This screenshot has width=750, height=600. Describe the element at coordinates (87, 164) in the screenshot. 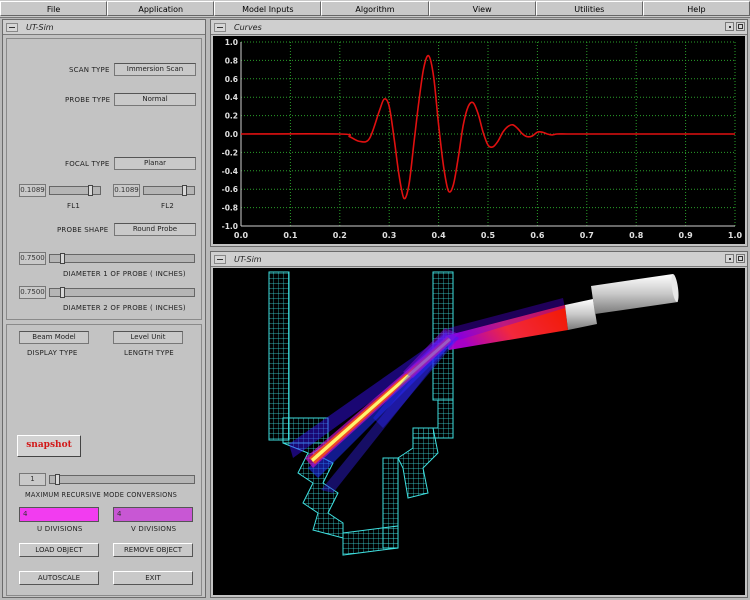

I see `focal-type-label: FOCAL TYPE` at that location.